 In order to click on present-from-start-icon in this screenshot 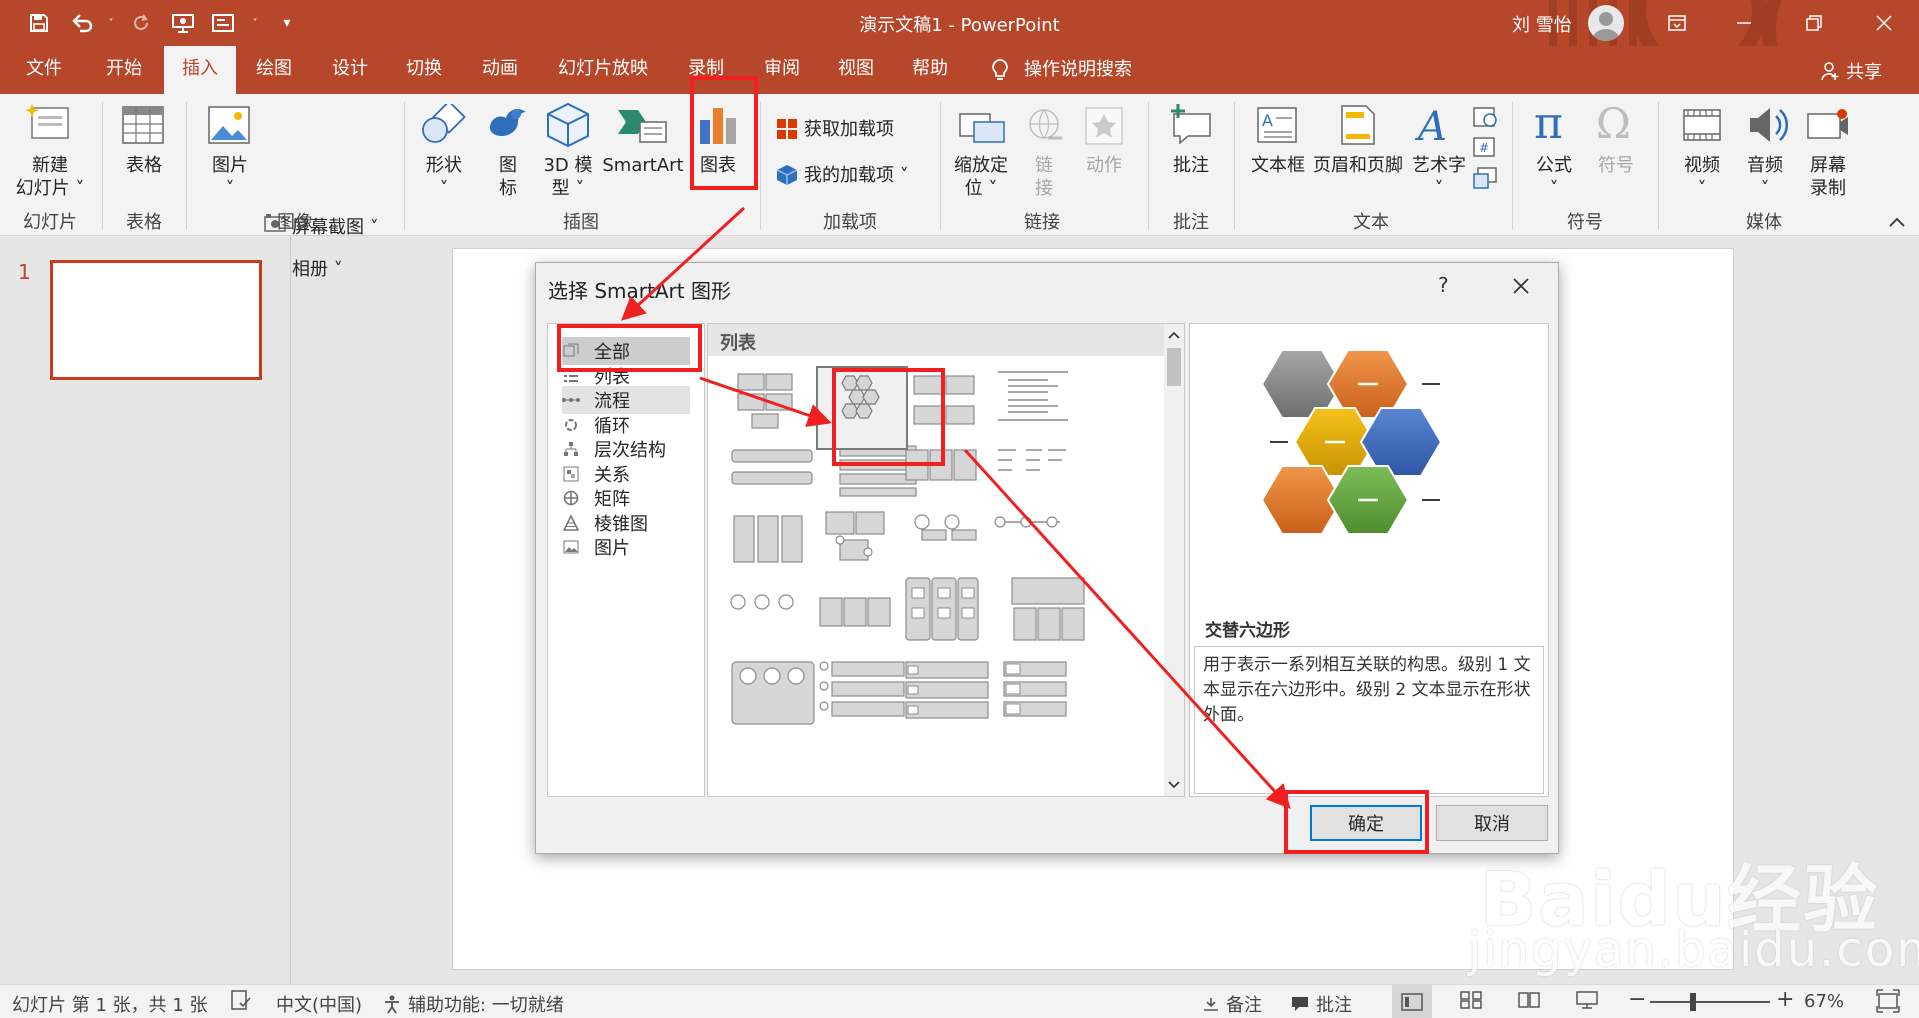, I will do `click(183, 23)`.